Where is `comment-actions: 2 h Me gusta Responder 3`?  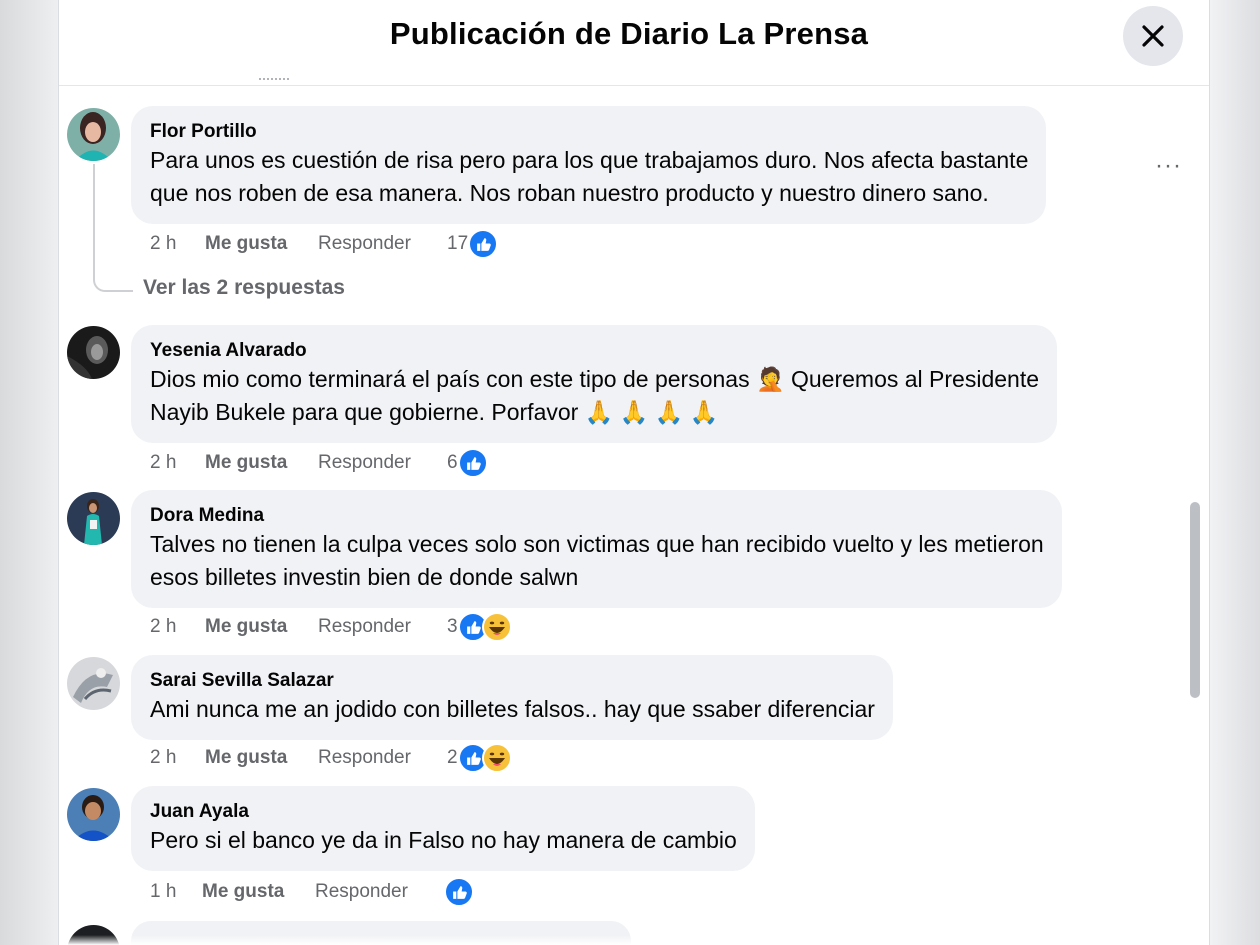 comment-actions: 2 h Me gusta Responder 3 is located at coordinates (331, 627).